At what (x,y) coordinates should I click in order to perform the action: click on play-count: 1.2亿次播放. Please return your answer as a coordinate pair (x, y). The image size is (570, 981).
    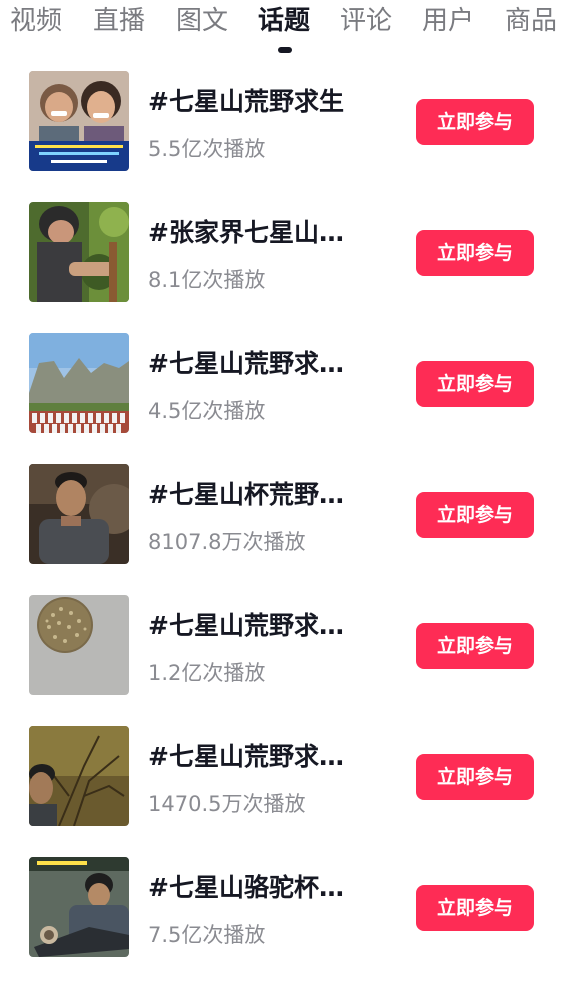
    Looking at the image, I should click on (207, 673).